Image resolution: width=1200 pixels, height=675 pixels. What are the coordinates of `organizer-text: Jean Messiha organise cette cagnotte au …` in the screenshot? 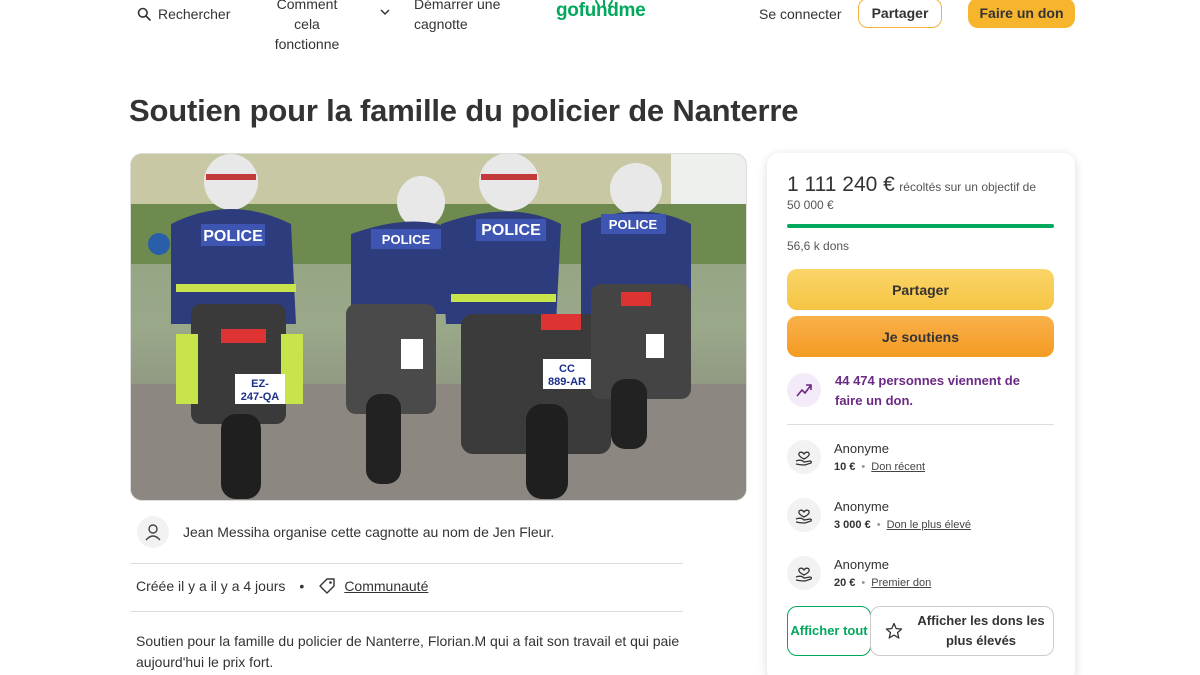 It's located at (369, 532).